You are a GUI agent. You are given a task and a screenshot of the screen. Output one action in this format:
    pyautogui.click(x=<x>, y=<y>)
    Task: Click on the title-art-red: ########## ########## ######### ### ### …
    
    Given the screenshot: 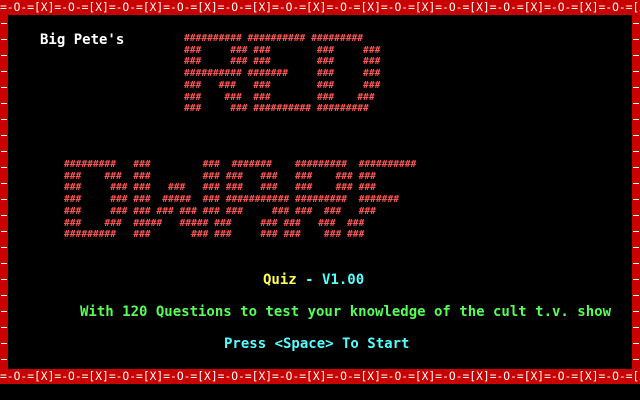 What is the action you would take?
    pyautogui.click(x=282, y=74)
    